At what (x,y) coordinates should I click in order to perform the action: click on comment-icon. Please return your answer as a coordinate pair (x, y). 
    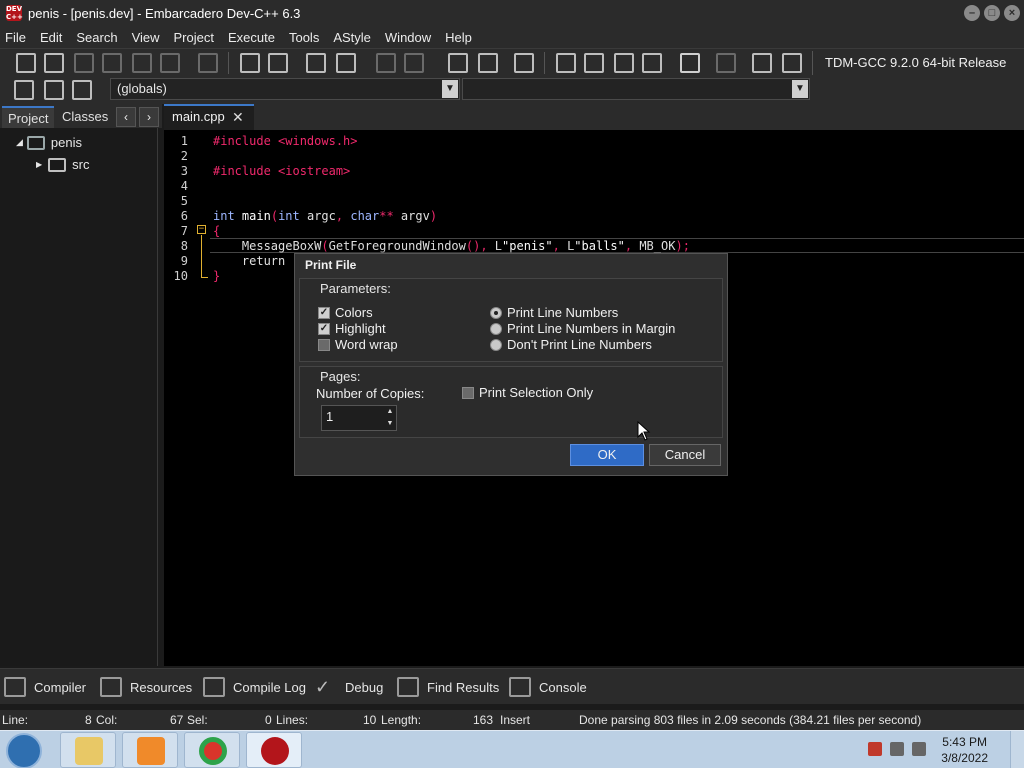
    Looking at the image, I should click on (524, 63).